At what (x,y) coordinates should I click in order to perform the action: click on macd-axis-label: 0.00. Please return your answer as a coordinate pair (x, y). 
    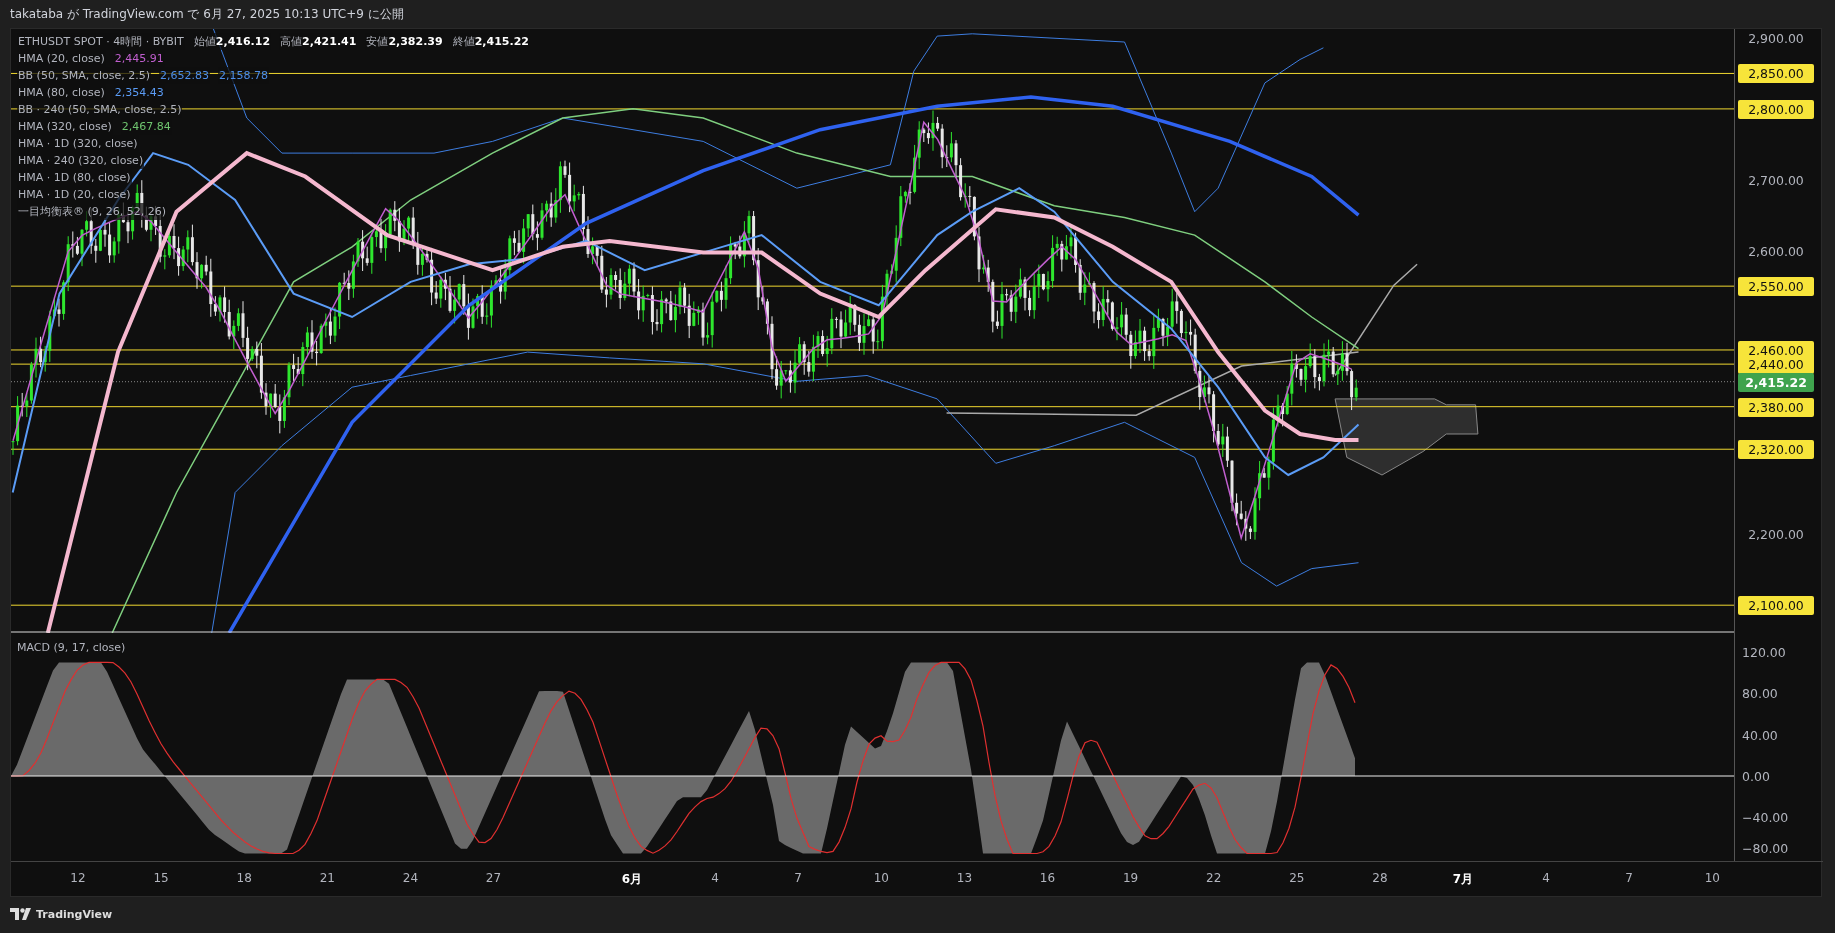
    Looking at the image, I should click on (1756, 777).